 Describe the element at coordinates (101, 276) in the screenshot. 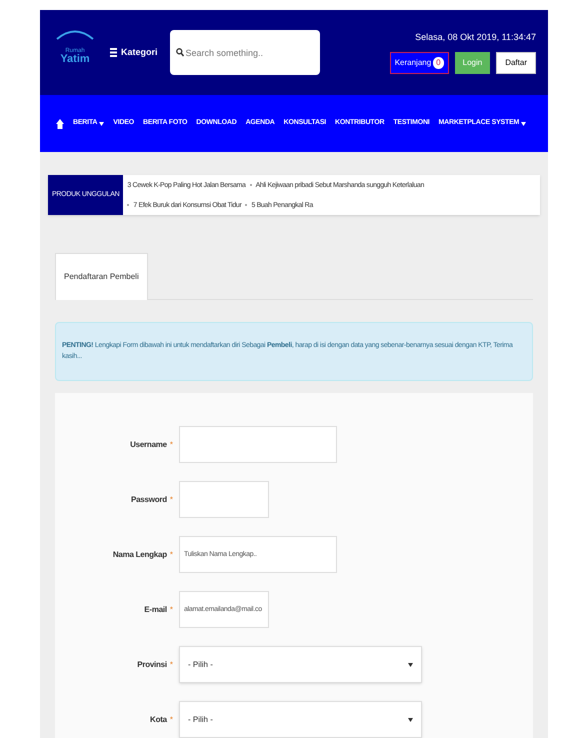

I see `form-tab: Pendaftaran Pembeli` at that location.